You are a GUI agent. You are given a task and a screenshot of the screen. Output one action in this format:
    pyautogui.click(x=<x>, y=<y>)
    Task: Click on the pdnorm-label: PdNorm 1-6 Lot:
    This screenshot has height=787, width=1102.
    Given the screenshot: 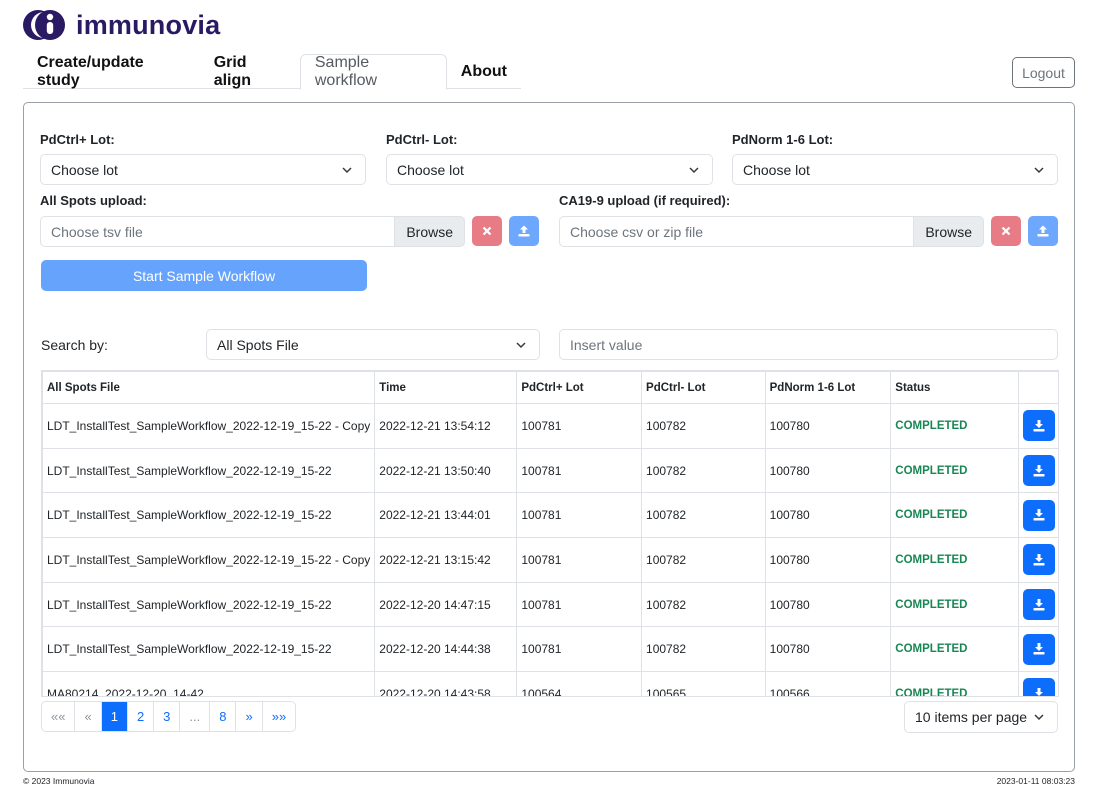 What is the action you would take?
    pyautogui.click(x=783, y=139)
    